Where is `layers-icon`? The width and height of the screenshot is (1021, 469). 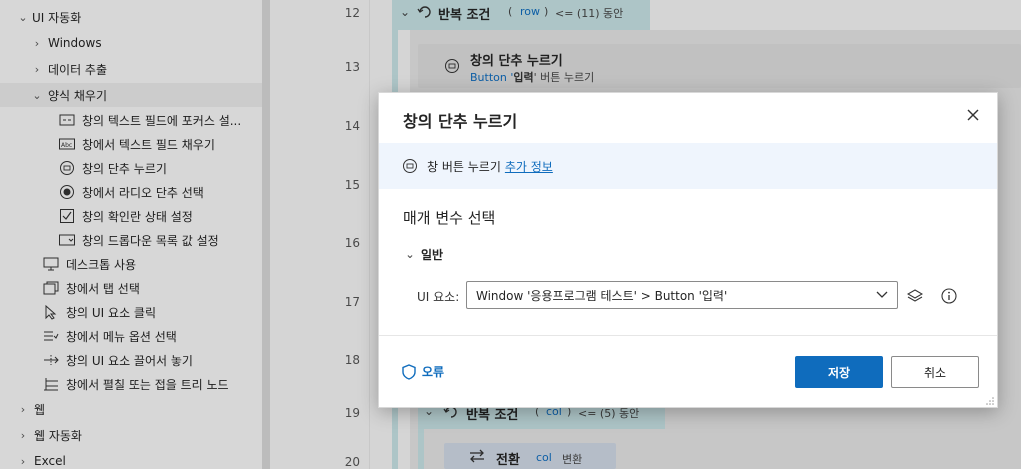 layers-icon is located at coordinates (915, 296).